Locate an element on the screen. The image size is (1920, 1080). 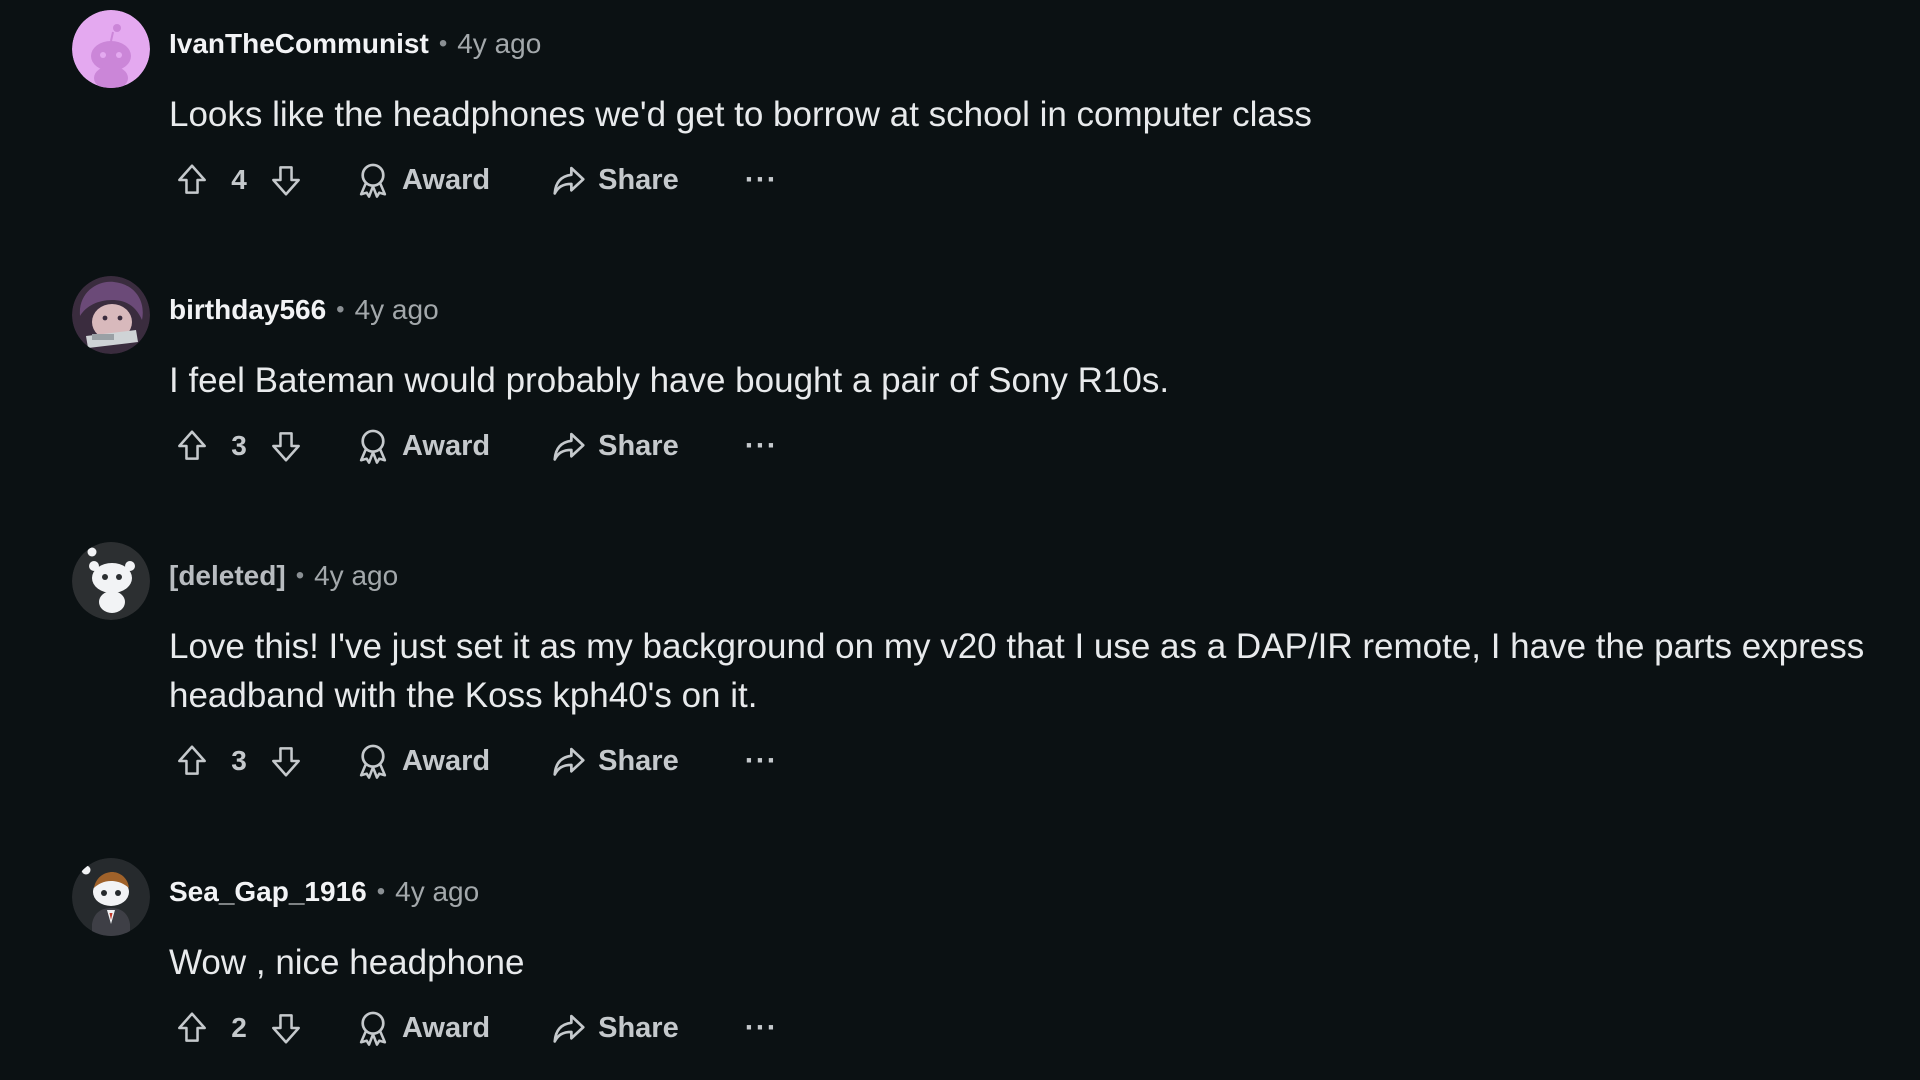
snoo-suit-avatar-icon is located at coordinates (111, 897).